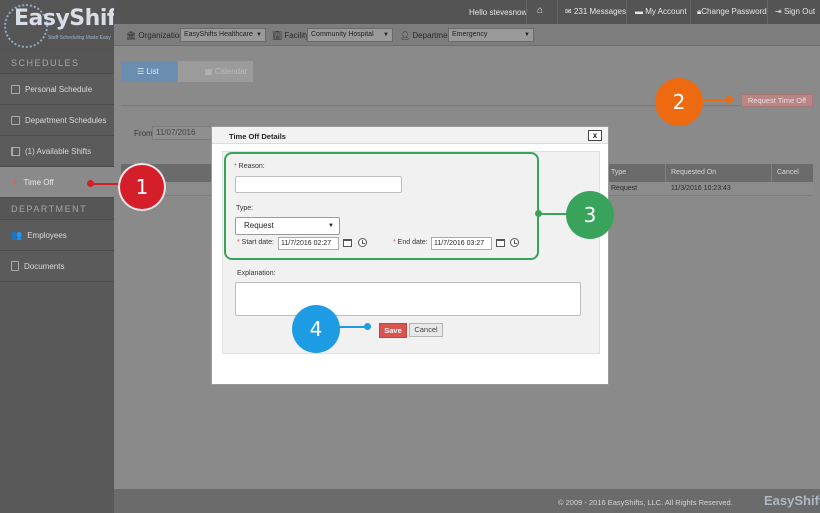 The width and height of the screenshot is (820, 513). Describe the element at coordinates (316, 329) in the screenshot. I see `callout-4: 4` at that location.